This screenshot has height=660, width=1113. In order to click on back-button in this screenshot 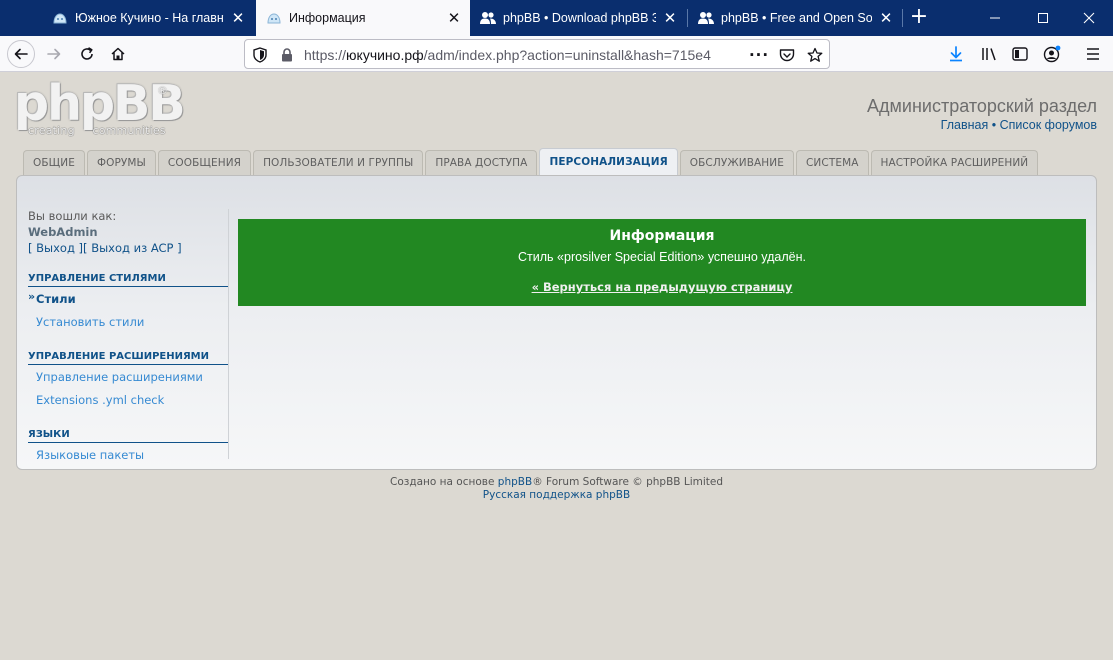, I will do `click(21, 54)`.